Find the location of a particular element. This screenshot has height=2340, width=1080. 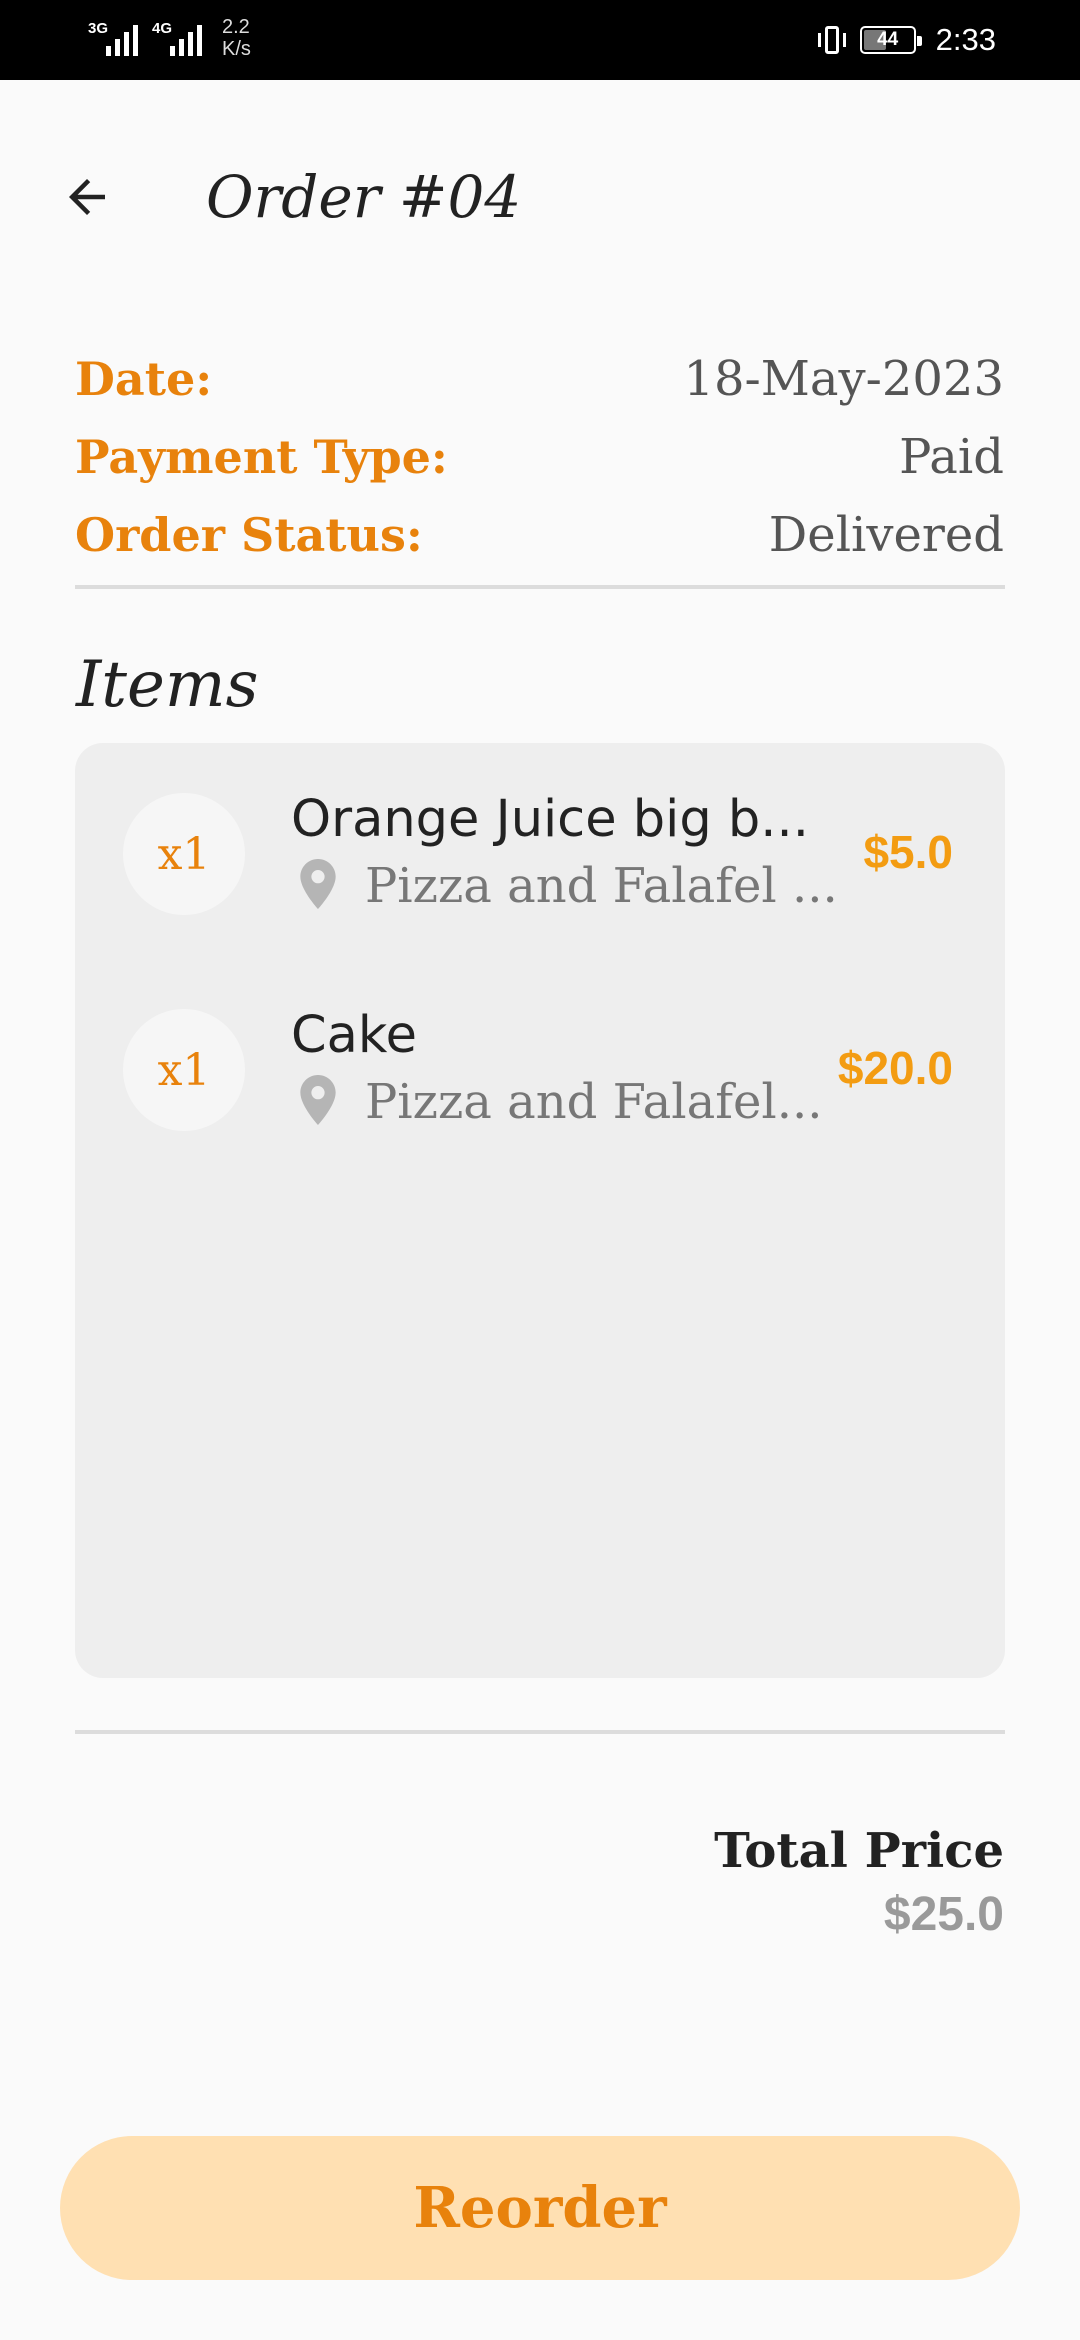

payment-type-row: Payment Type: Paid is located at coordinates (539, 457).